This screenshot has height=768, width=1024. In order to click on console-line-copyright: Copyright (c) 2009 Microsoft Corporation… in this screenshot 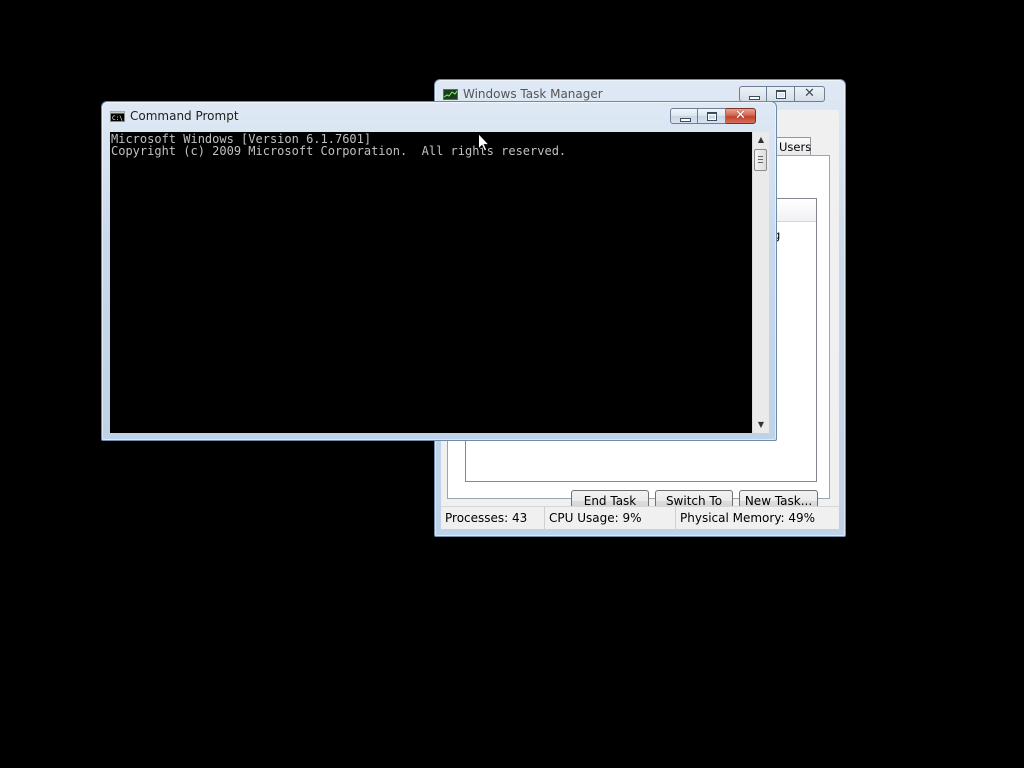, I will do `click(339, 151)`.